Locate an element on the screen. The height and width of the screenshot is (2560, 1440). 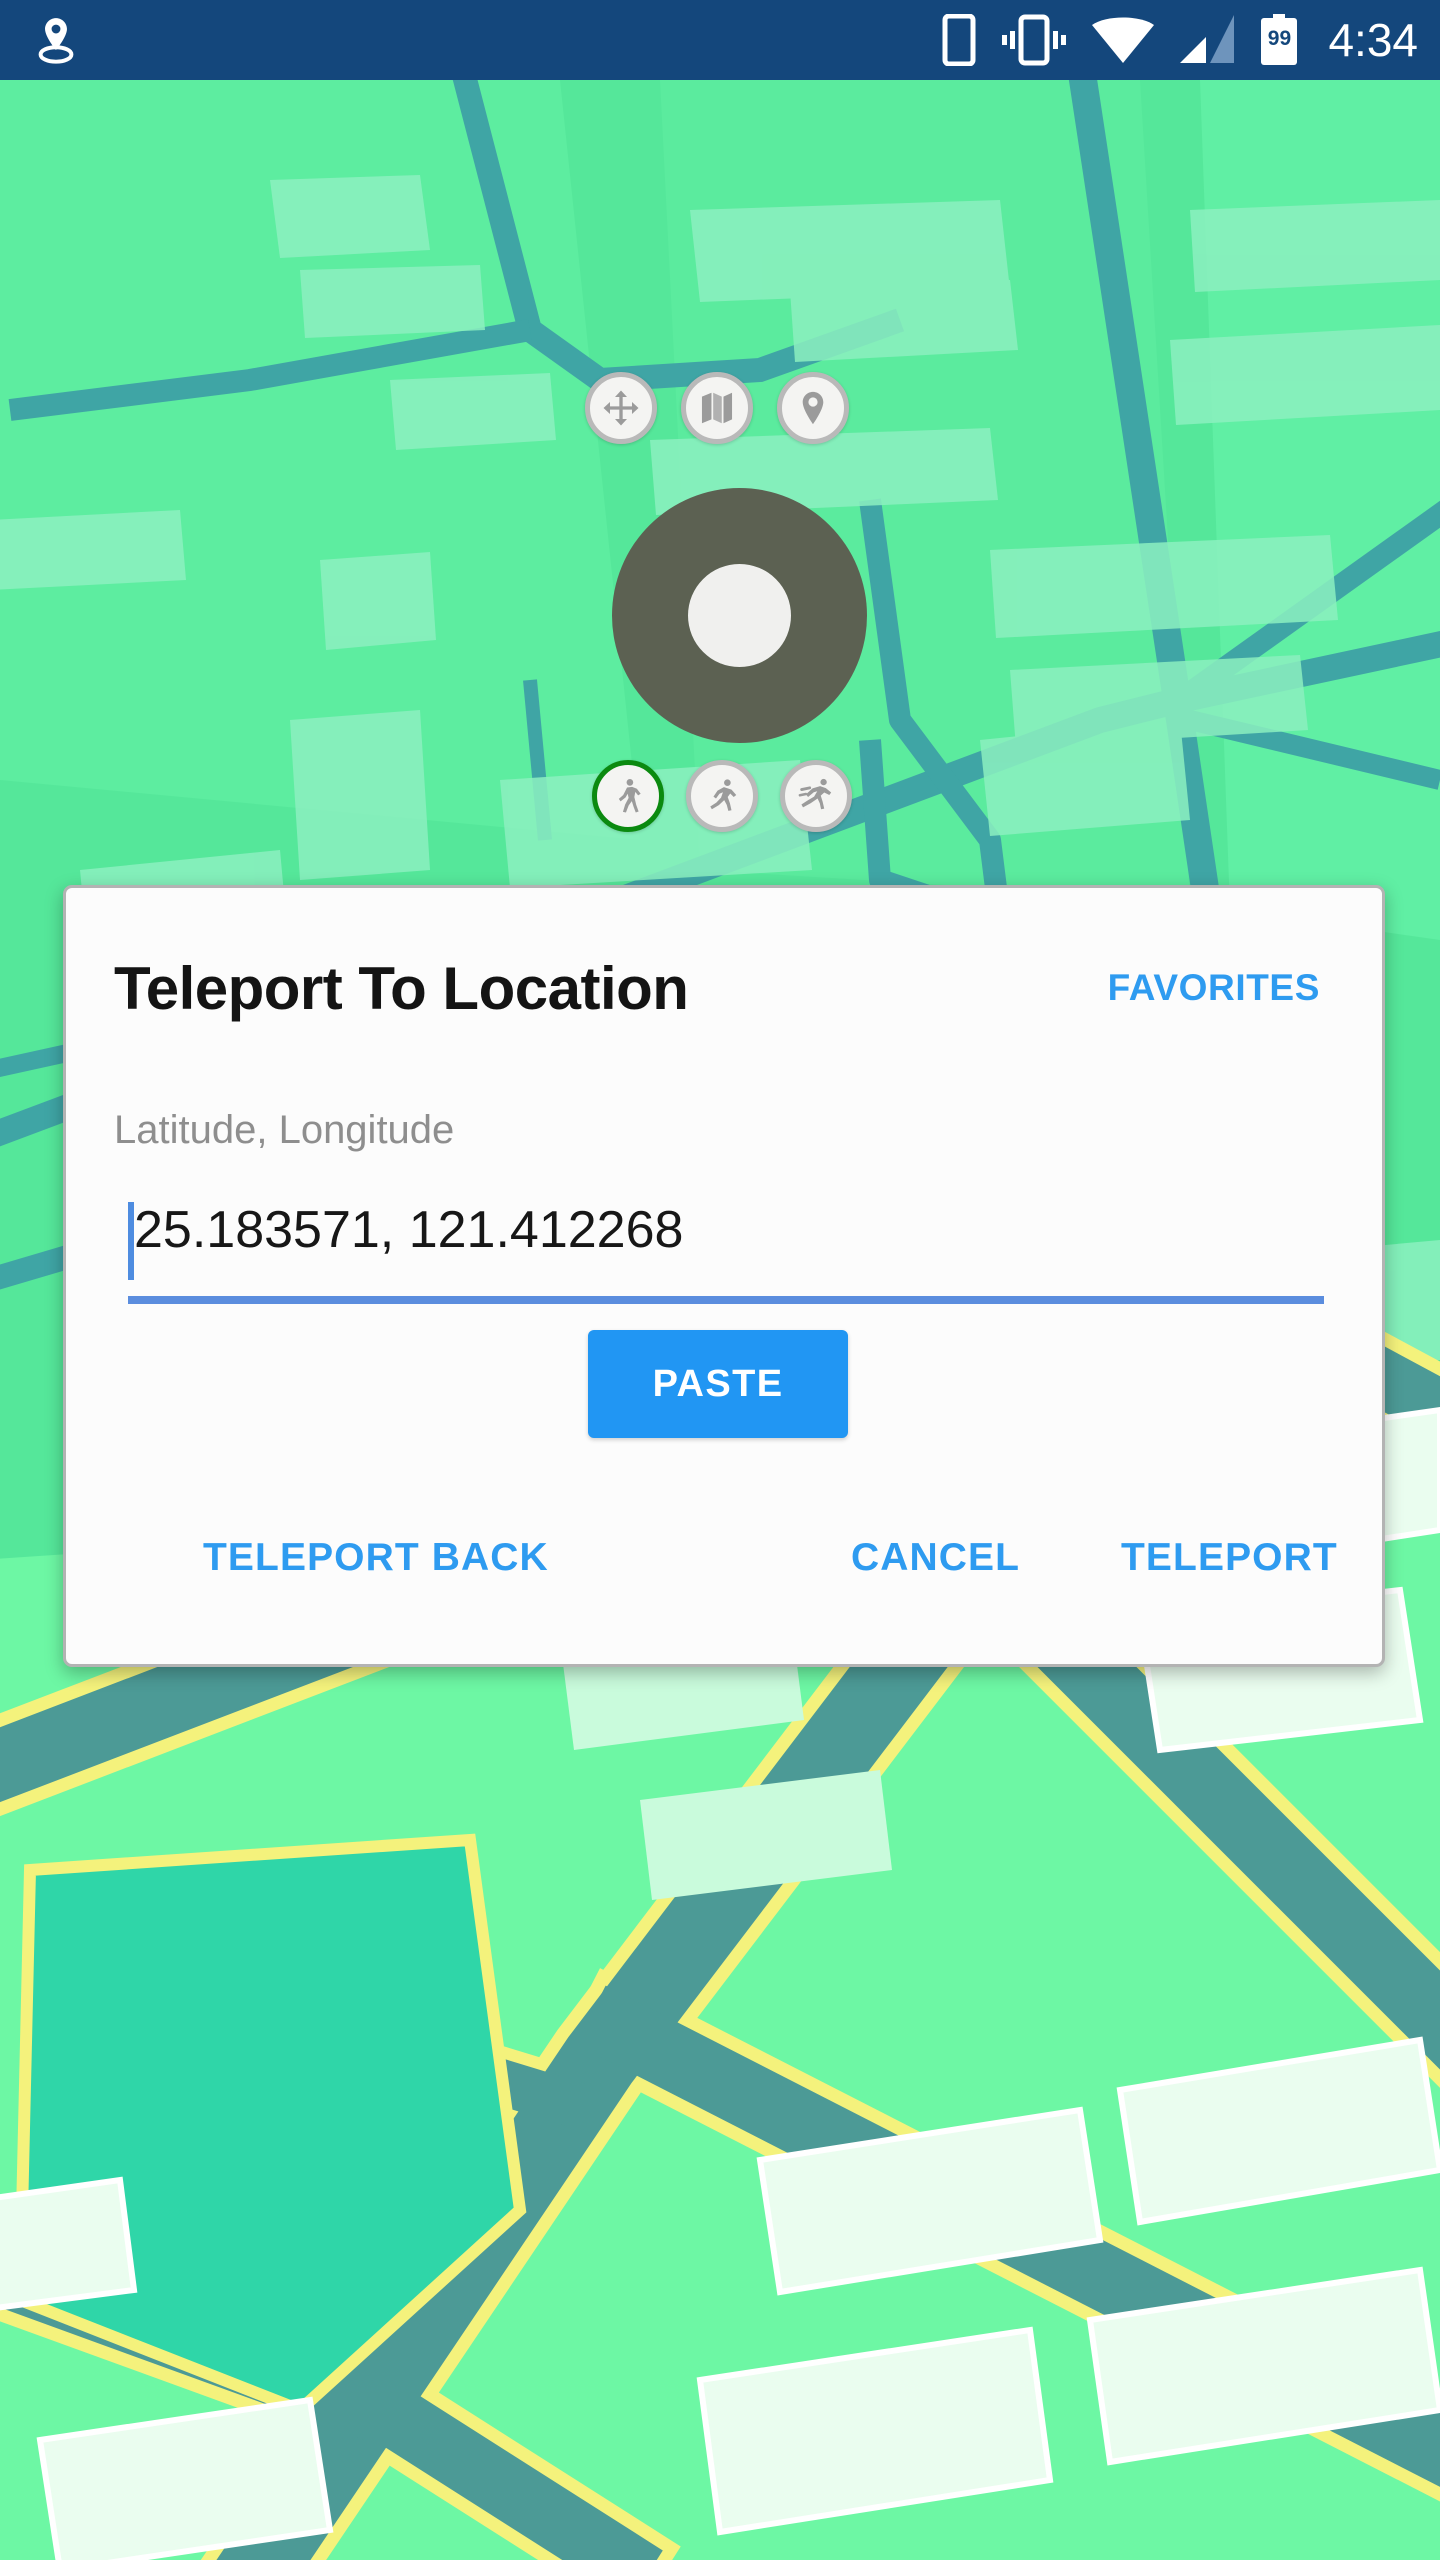
status-clock: 4:34 is located at coordinates (1373, 40).